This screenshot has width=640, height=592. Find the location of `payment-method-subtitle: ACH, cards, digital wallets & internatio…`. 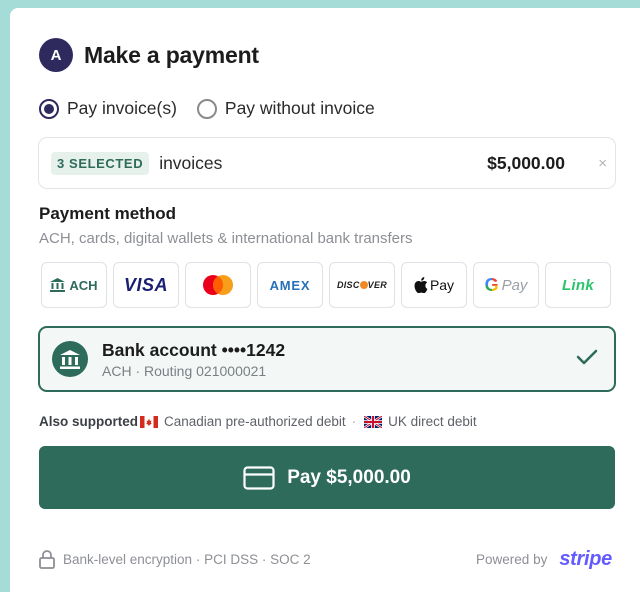

payment-method-subtitle: ACH, cards, digital wallets & internatio… is located at coordinates (226, 238).